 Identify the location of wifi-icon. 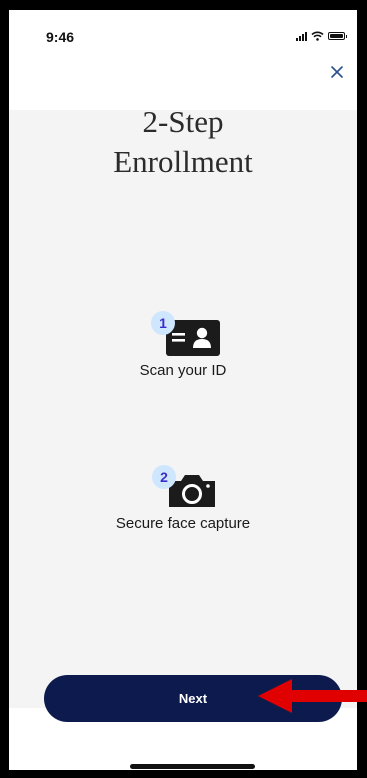
(317, 36).